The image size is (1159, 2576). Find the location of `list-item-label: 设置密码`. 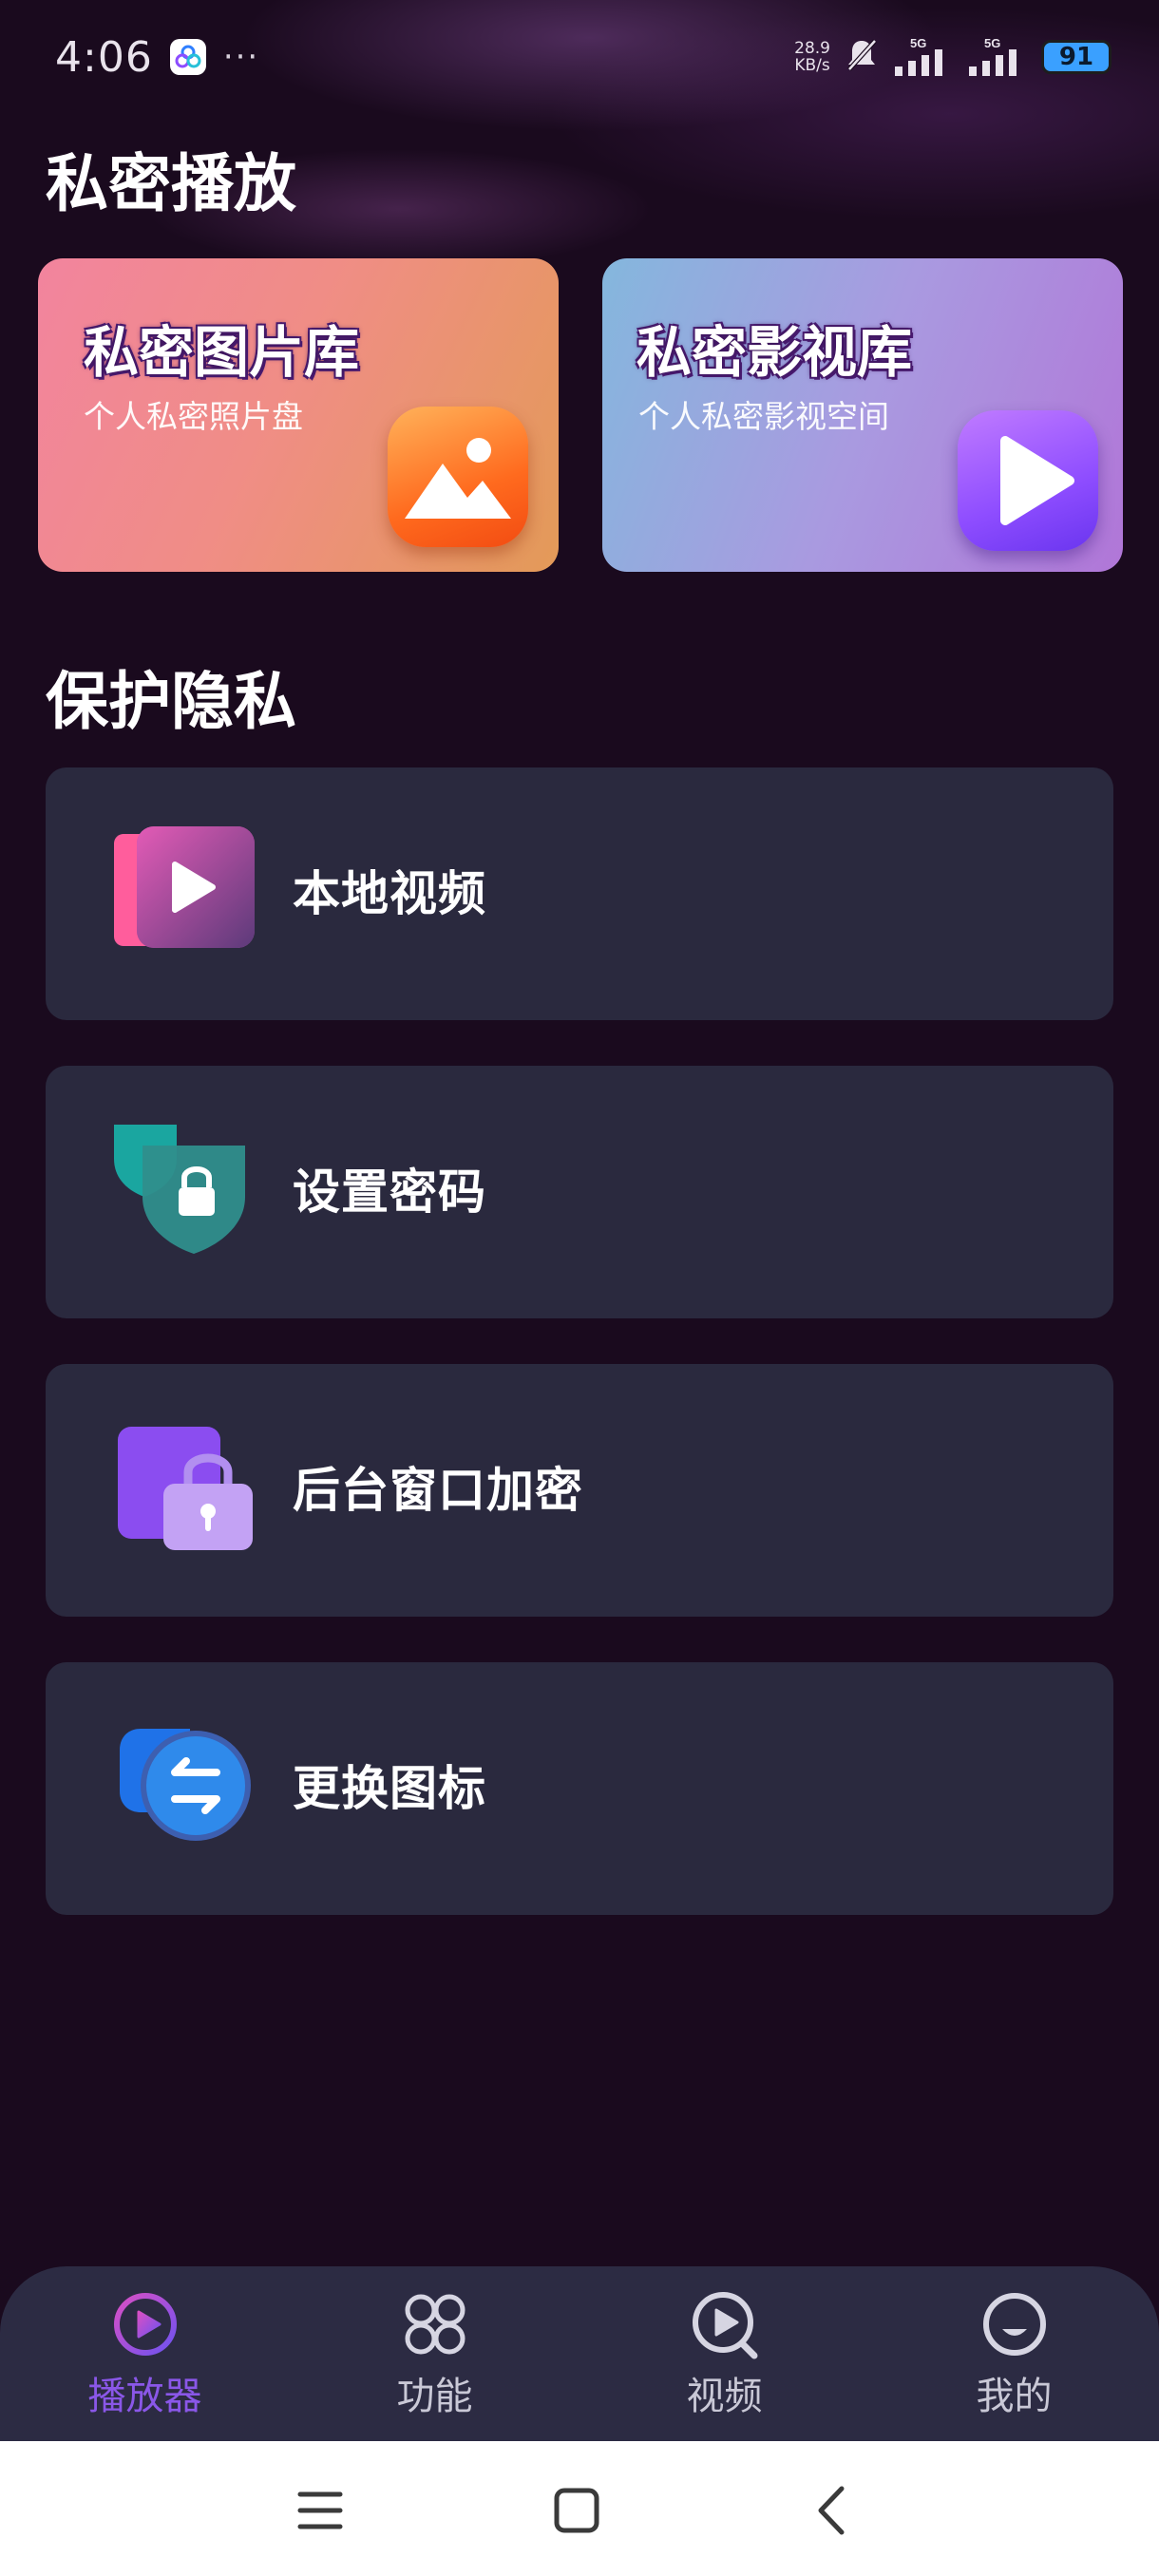

list-item-label: 设置密码 is located at coordinates (389, 1192).